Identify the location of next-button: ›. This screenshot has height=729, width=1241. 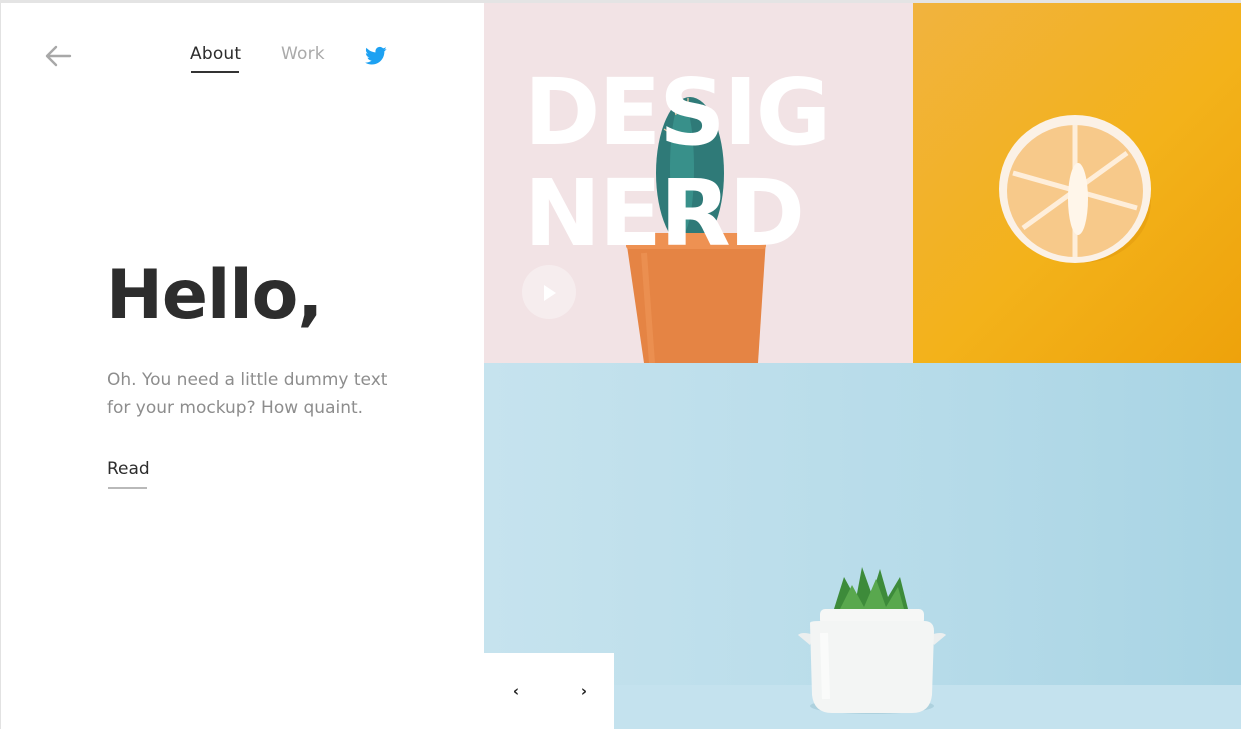
(584, 691).